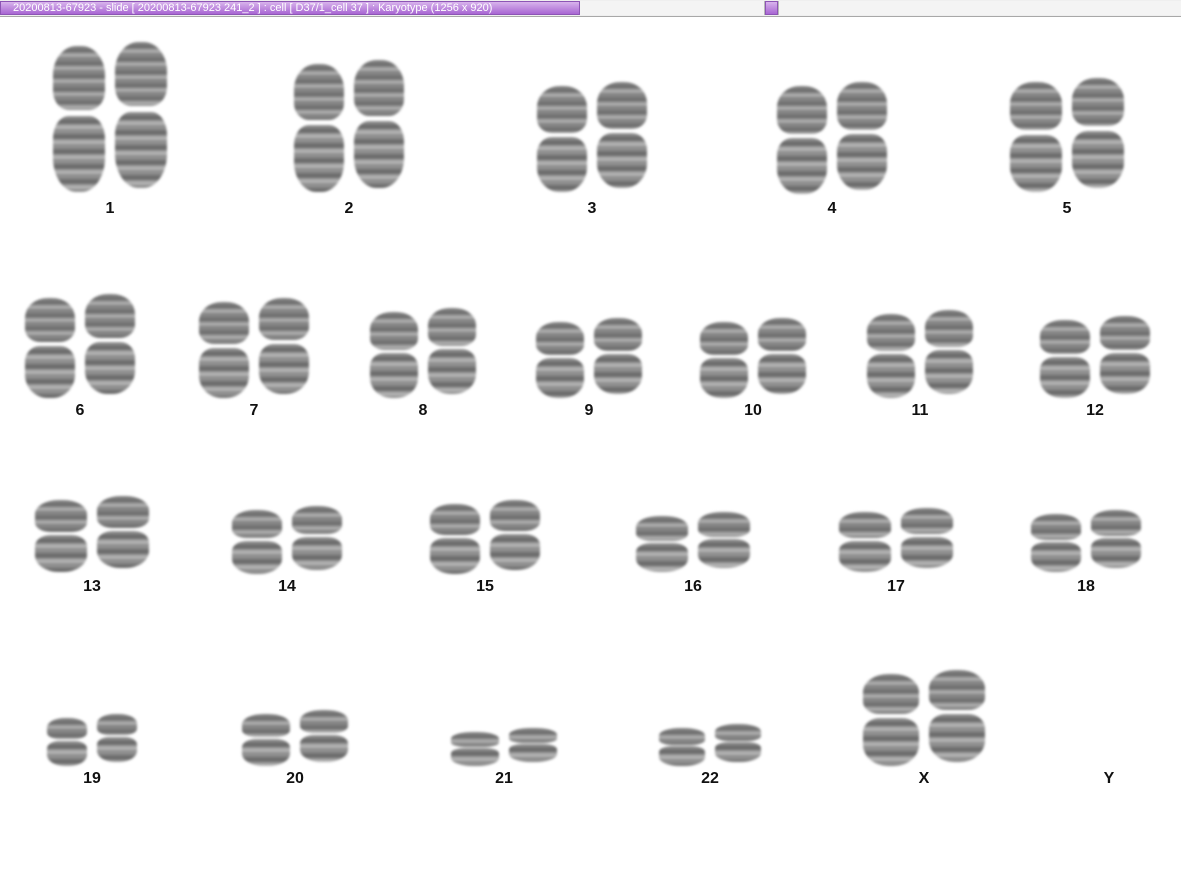 Image resolution: width=1181 pixels, height=878 pixels. Describe the element at coordinates (1116, 539) in the screenshot. I see `chromosome-18-b` at that location.